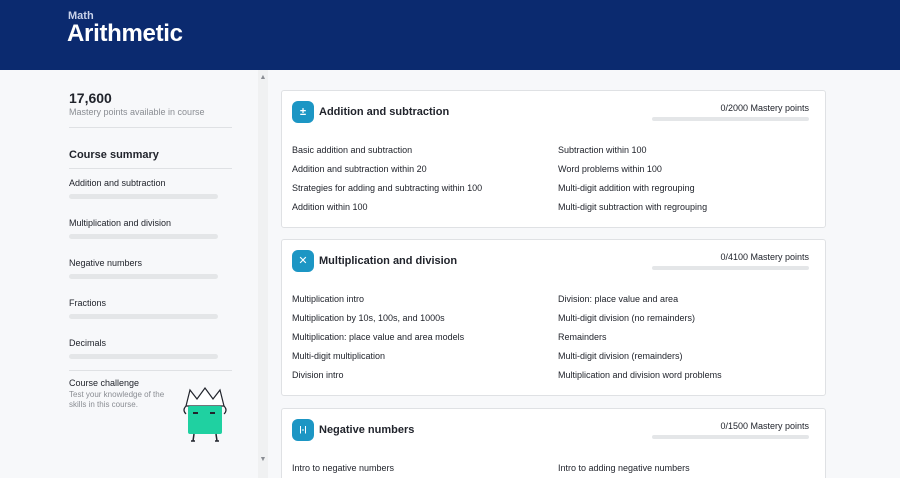 The width and height of the screenshot is (900, 478). Describe the element at coordinates (303, 112) in the screenshot. I see `plus-minus-icon: ±` at that location.